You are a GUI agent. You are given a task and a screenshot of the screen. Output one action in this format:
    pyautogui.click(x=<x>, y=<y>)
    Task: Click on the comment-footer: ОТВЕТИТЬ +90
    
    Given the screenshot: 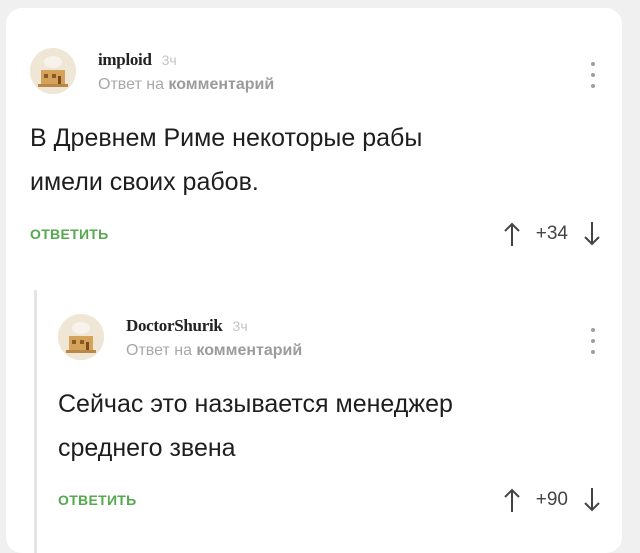 What is the action you would take?
    pyautogui.click(x=331, y=504)
    